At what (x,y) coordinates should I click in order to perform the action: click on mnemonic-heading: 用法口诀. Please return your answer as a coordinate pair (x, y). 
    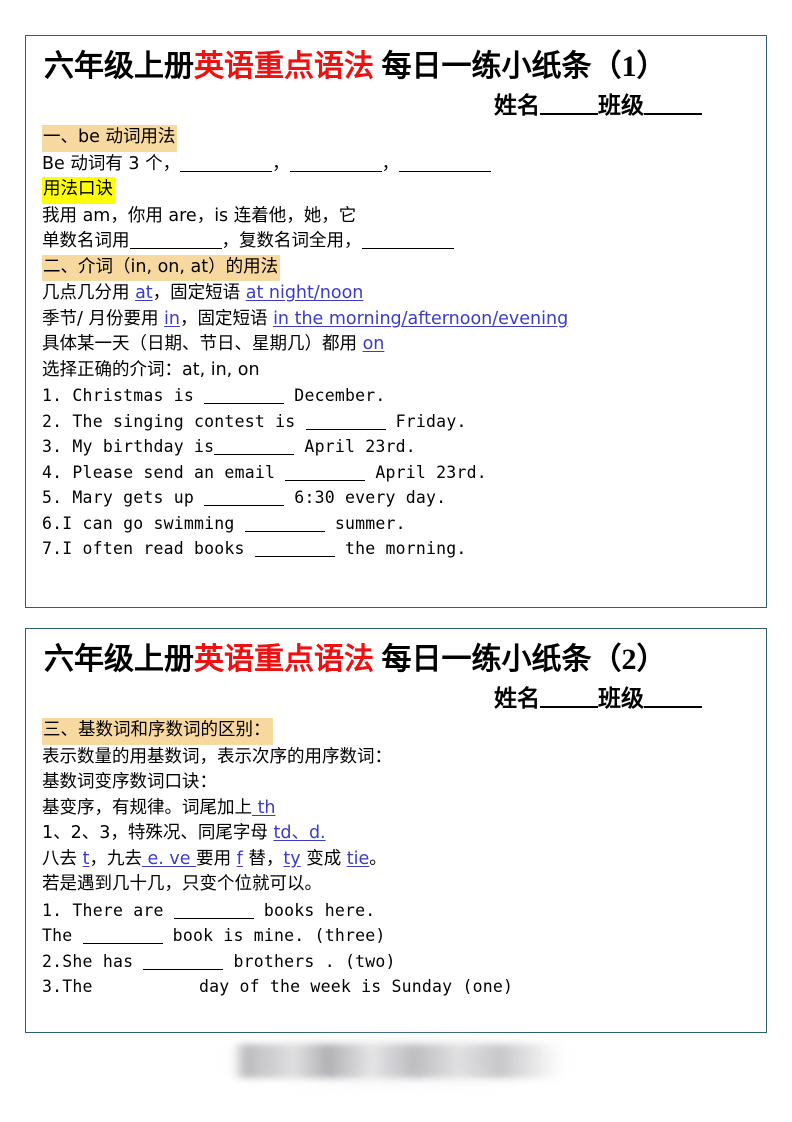
    Looking at the image, I should click on (78, 190).